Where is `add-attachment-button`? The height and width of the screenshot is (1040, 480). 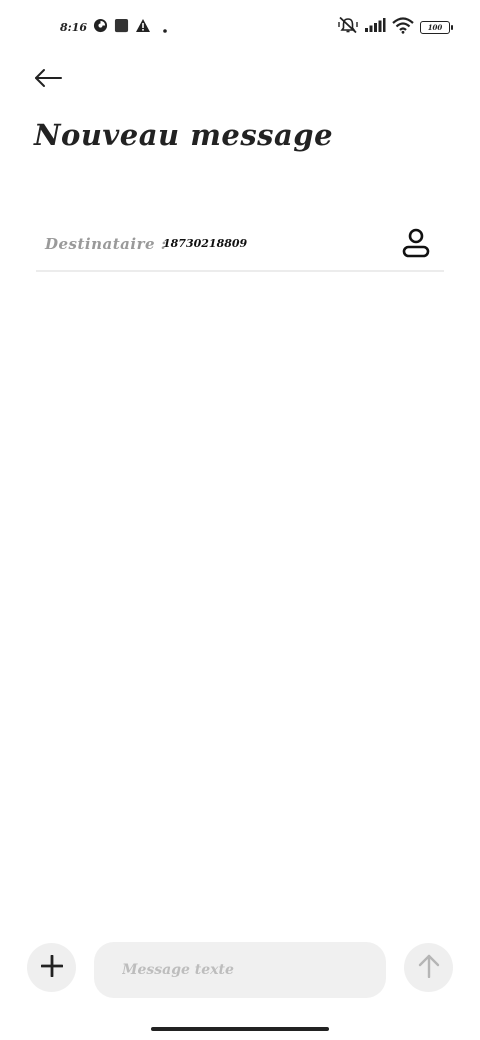 add-attachment-button is located at coordinates (51, 967).